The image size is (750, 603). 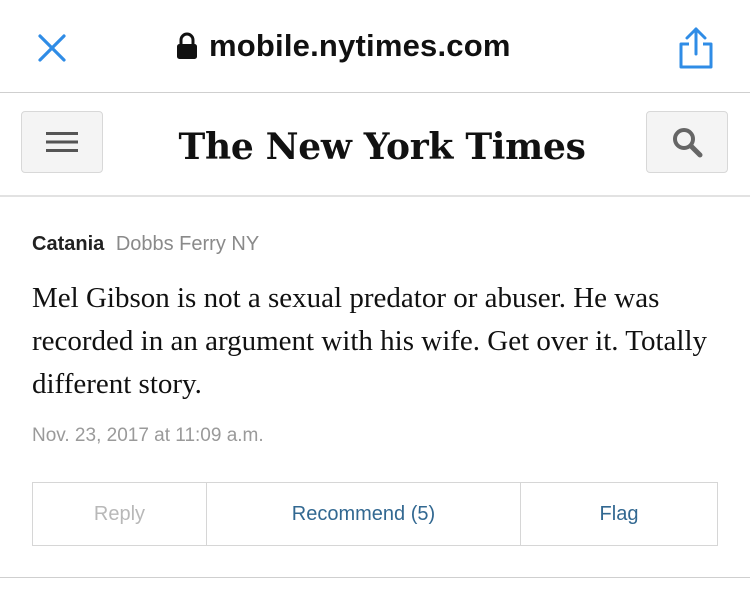 I want to click on close-button, so click(x=52, y=48).